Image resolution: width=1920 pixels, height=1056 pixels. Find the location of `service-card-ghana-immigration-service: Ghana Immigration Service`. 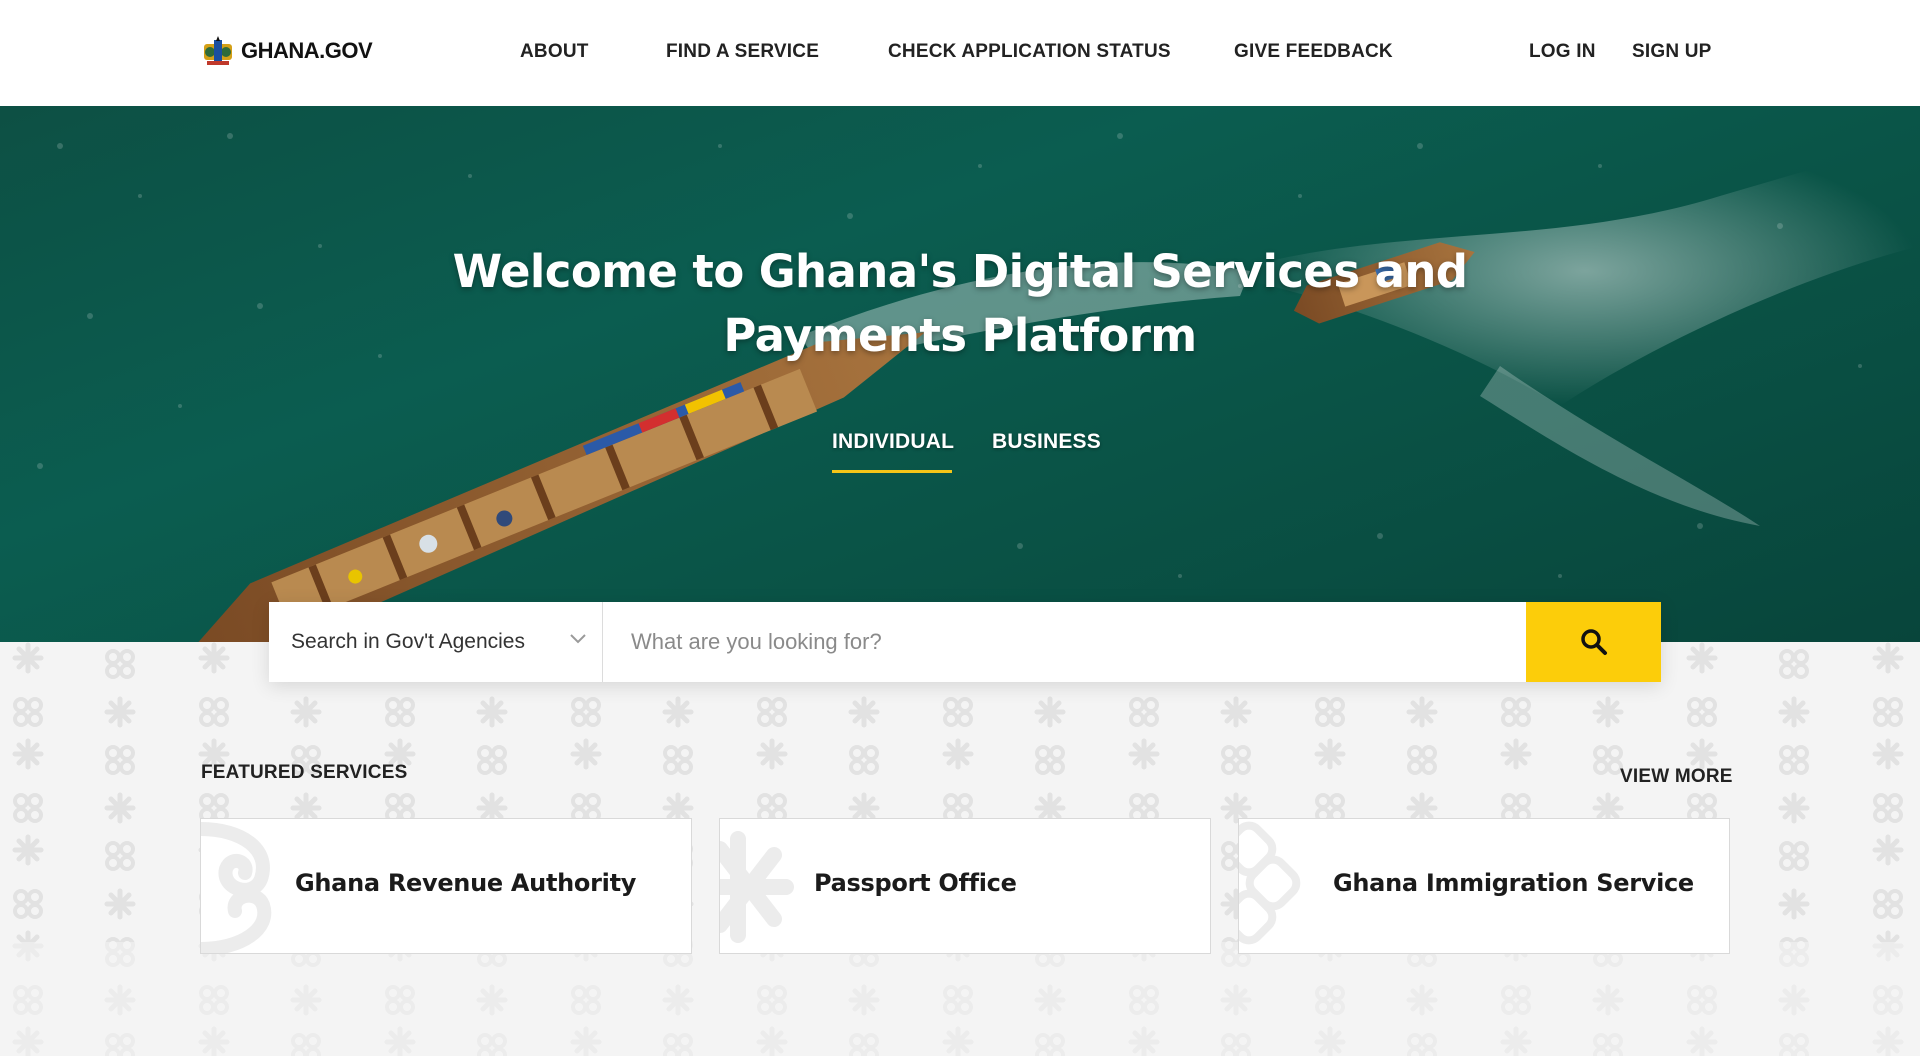

service-card-ghana-immigration-service: Ghana Immigration Service is located at coordinates (1484, 886).